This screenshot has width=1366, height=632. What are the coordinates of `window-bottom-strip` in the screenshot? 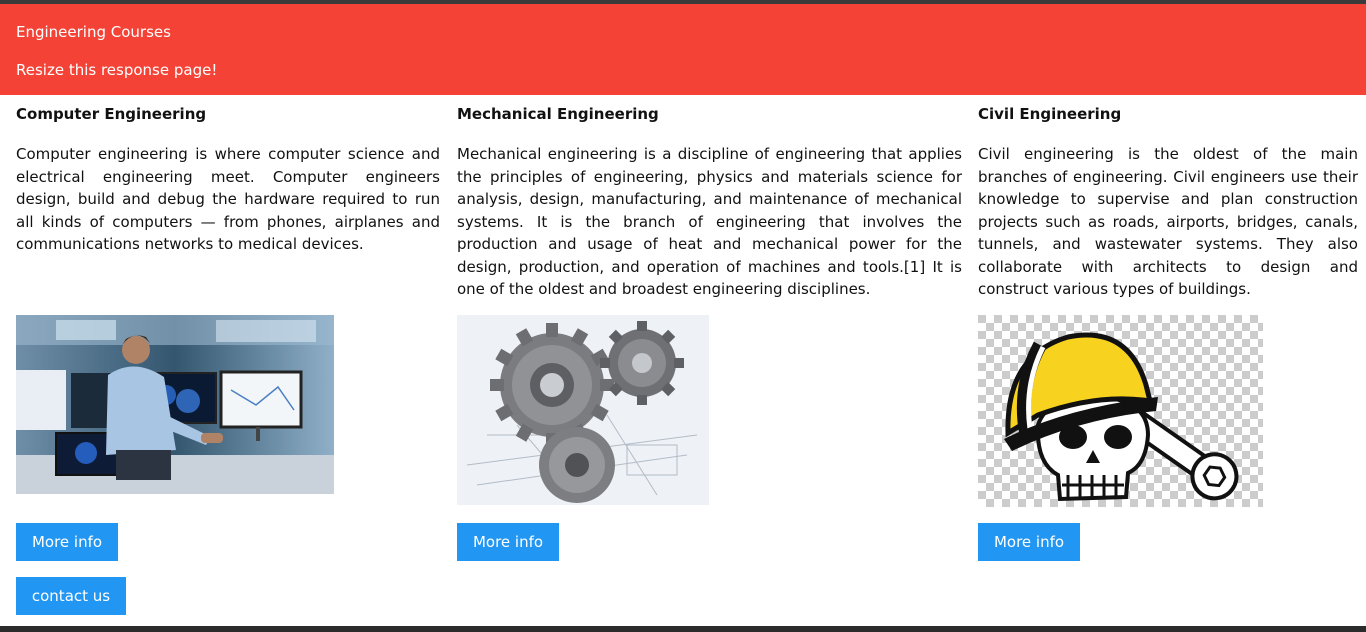 It's located at (683, 629).